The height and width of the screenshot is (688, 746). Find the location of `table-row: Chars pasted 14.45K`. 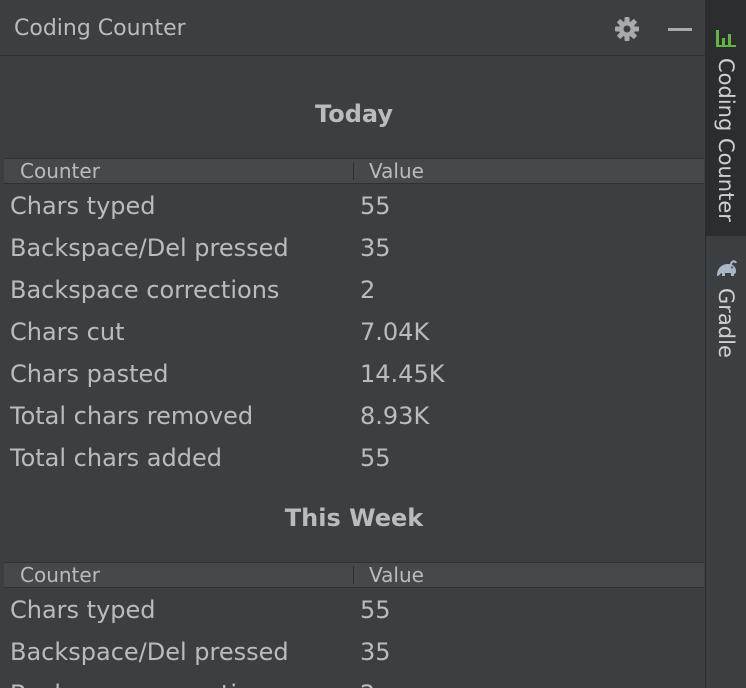

table-row: Chars pasted 14.45K is located at coordinates (354, 374).